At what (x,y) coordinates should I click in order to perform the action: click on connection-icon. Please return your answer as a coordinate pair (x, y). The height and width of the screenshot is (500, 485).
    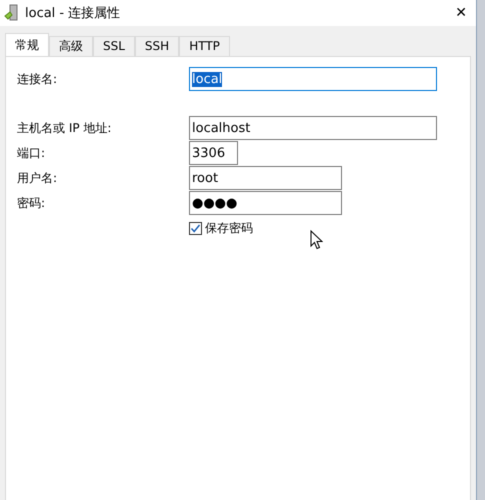
    Looking at the image, I should click on (12, 13).